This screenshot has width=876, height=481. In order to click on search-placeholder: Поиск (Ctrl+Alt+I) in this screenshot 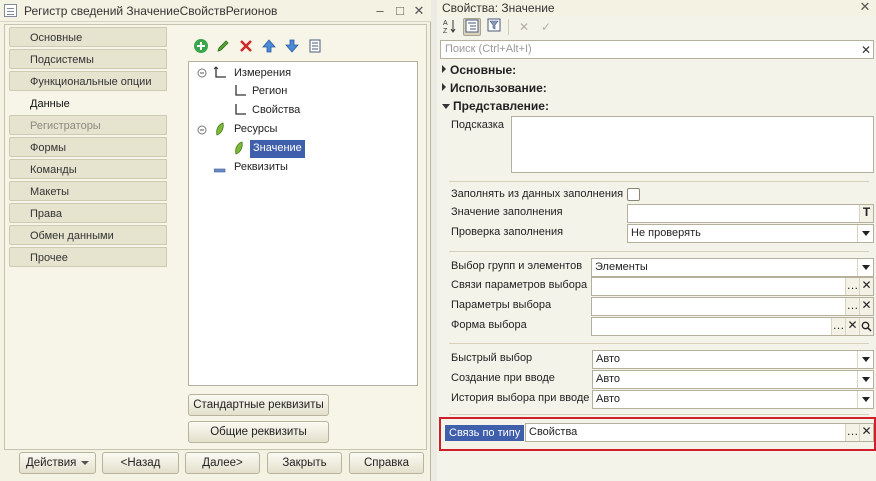, I will do `click(488, 49)`.